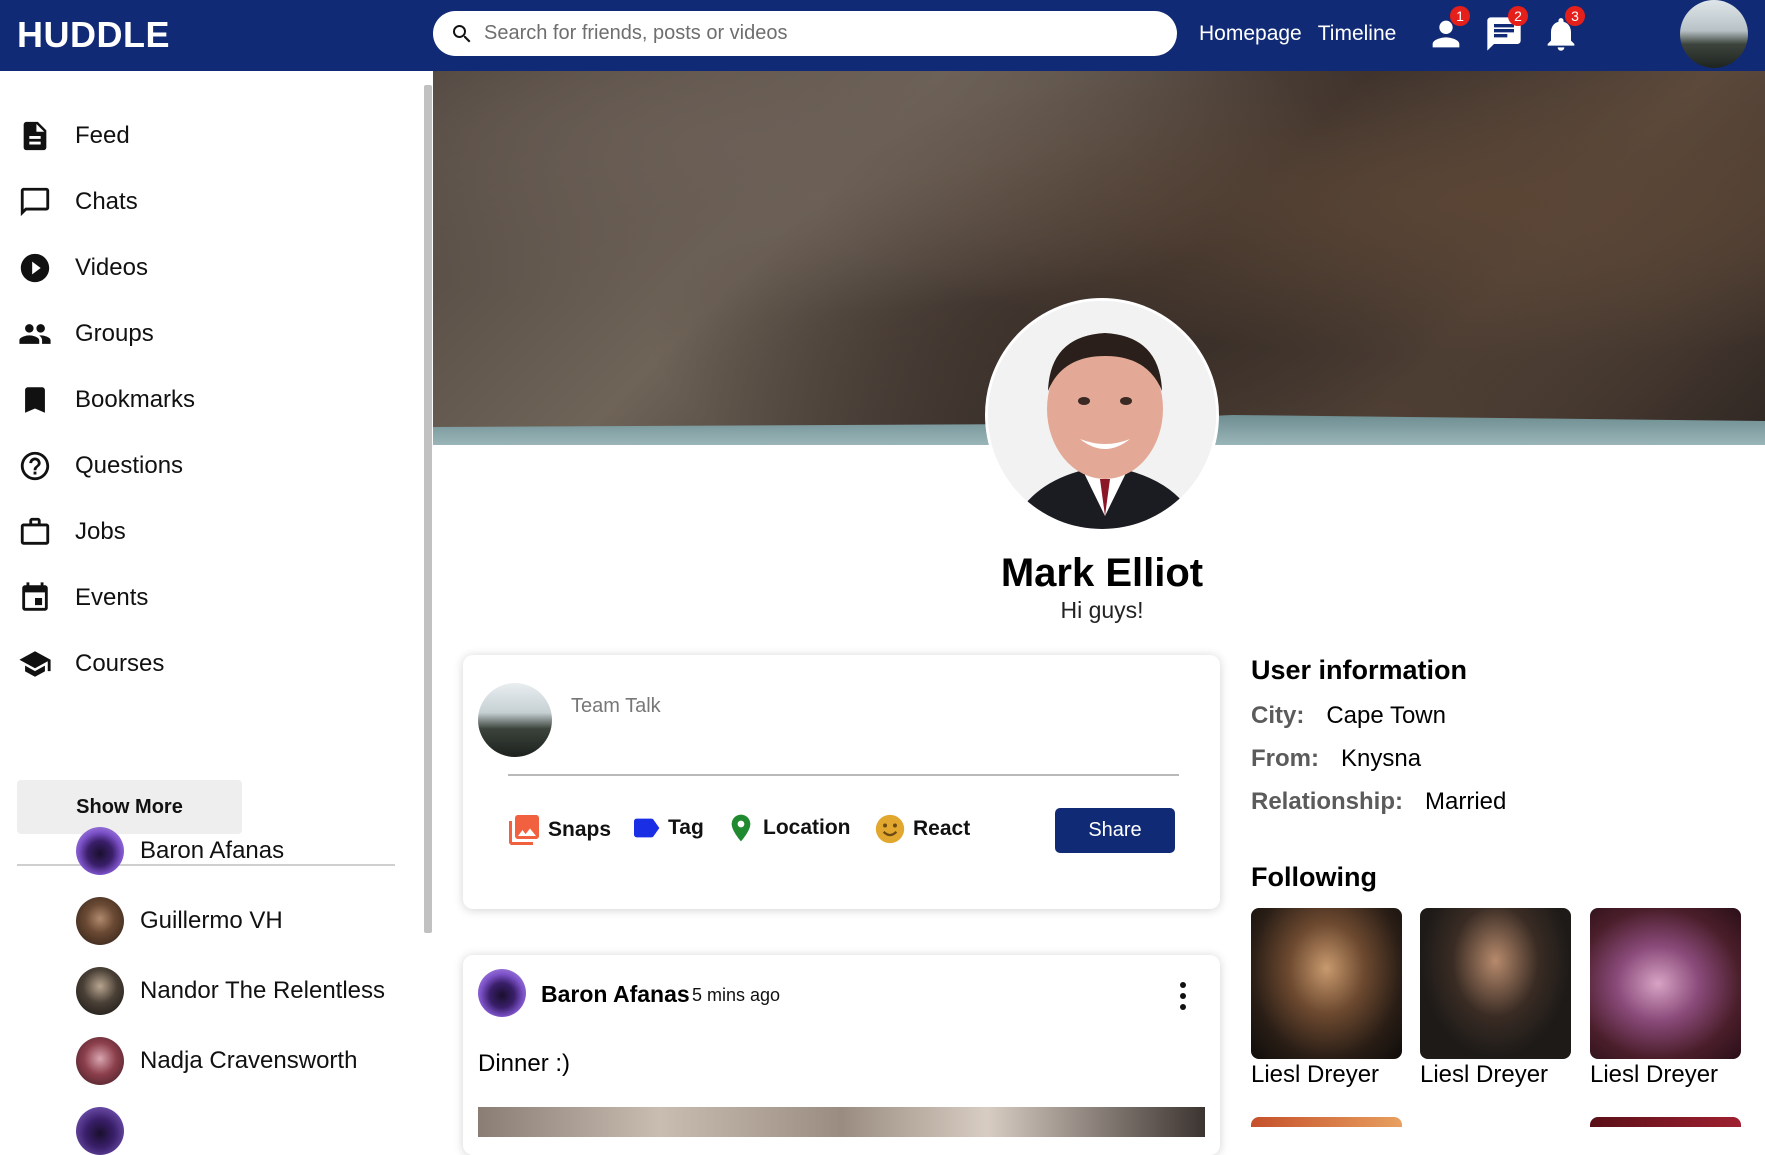 The height and width of the screenshot is (1155, 1765). I want to click on option-label: Tag, so click(686, 827).